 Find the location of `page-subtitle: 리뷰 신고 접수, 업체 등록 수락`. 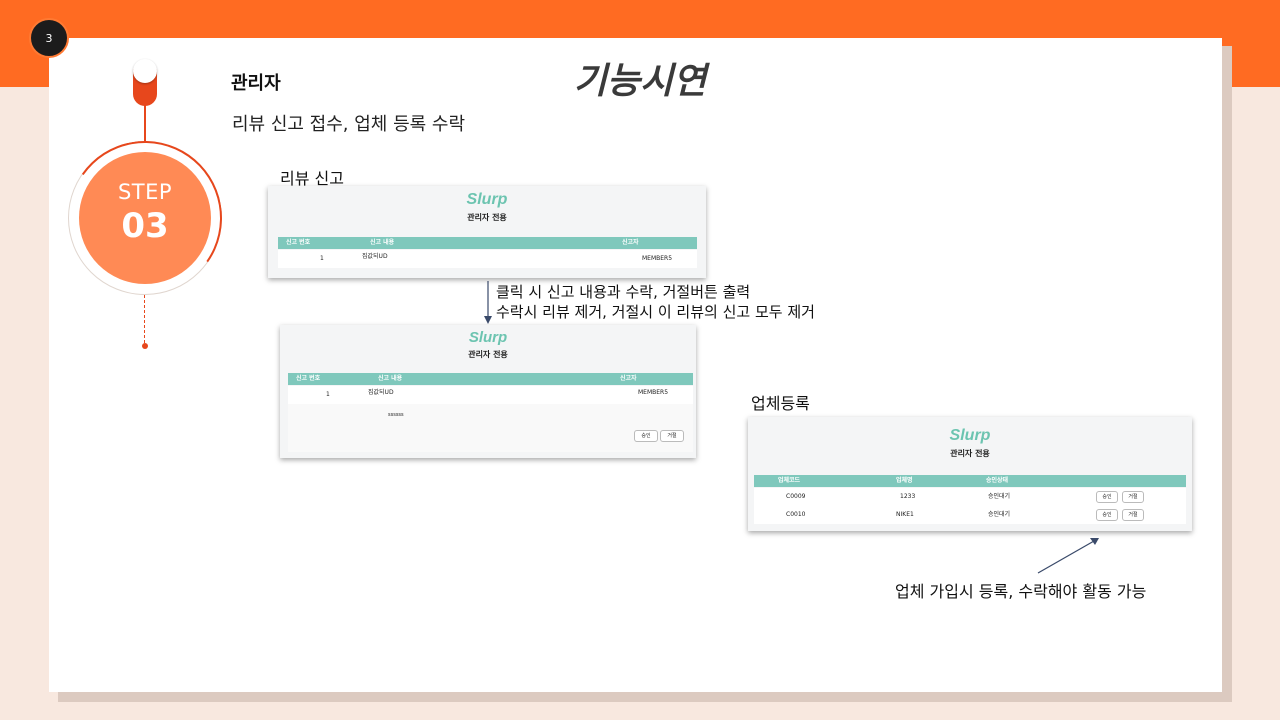

page-subtitle: 리뷰 신고 접수, 업체 등록 수락 is located at coordinates (349, 124).